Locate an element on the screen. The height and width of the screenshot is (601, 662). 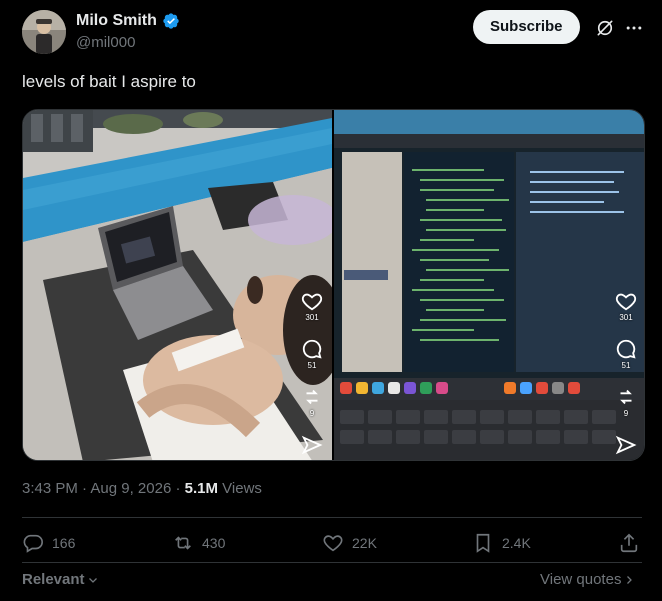
share-icon is located at coordinates (629, 543).